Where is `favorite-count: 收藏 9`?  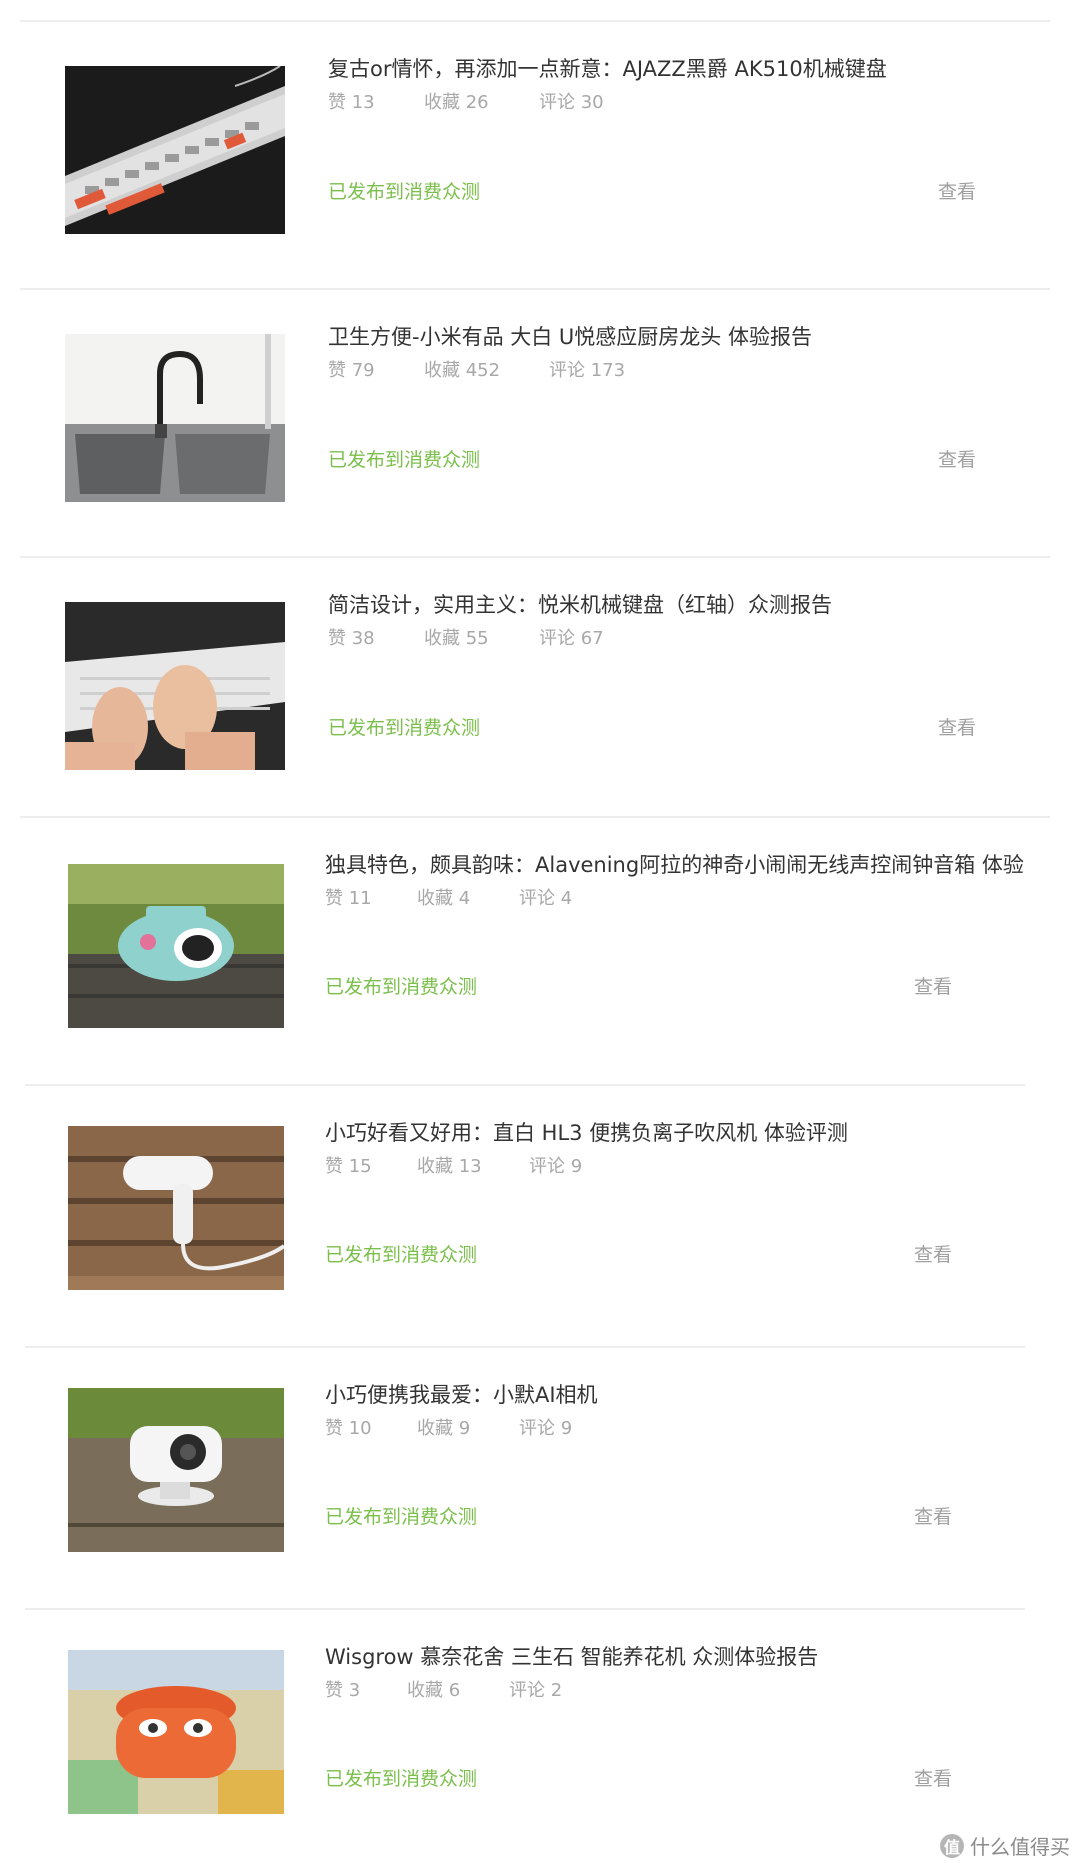
favorite-count: 收藏 9 is located at coordinates (444, 1428).